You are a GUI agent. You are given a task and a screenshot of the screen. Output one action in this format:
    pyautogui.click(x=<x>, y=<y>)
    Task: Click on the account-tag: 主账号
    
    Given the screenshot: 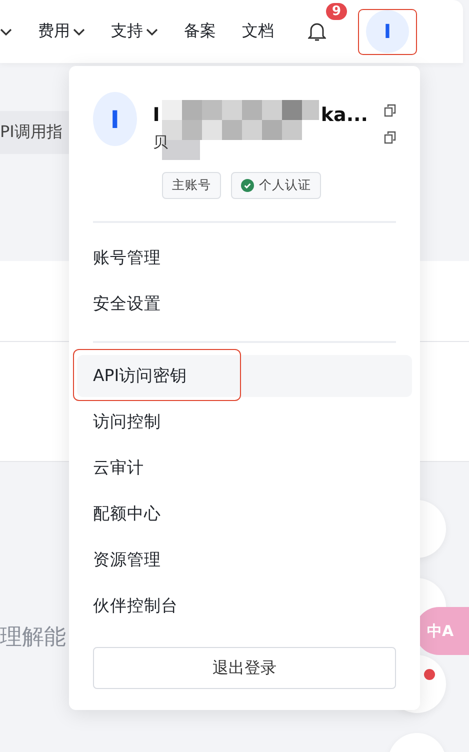 What is the action you would take?
    pyautogui.click(x=191, y=185)
    